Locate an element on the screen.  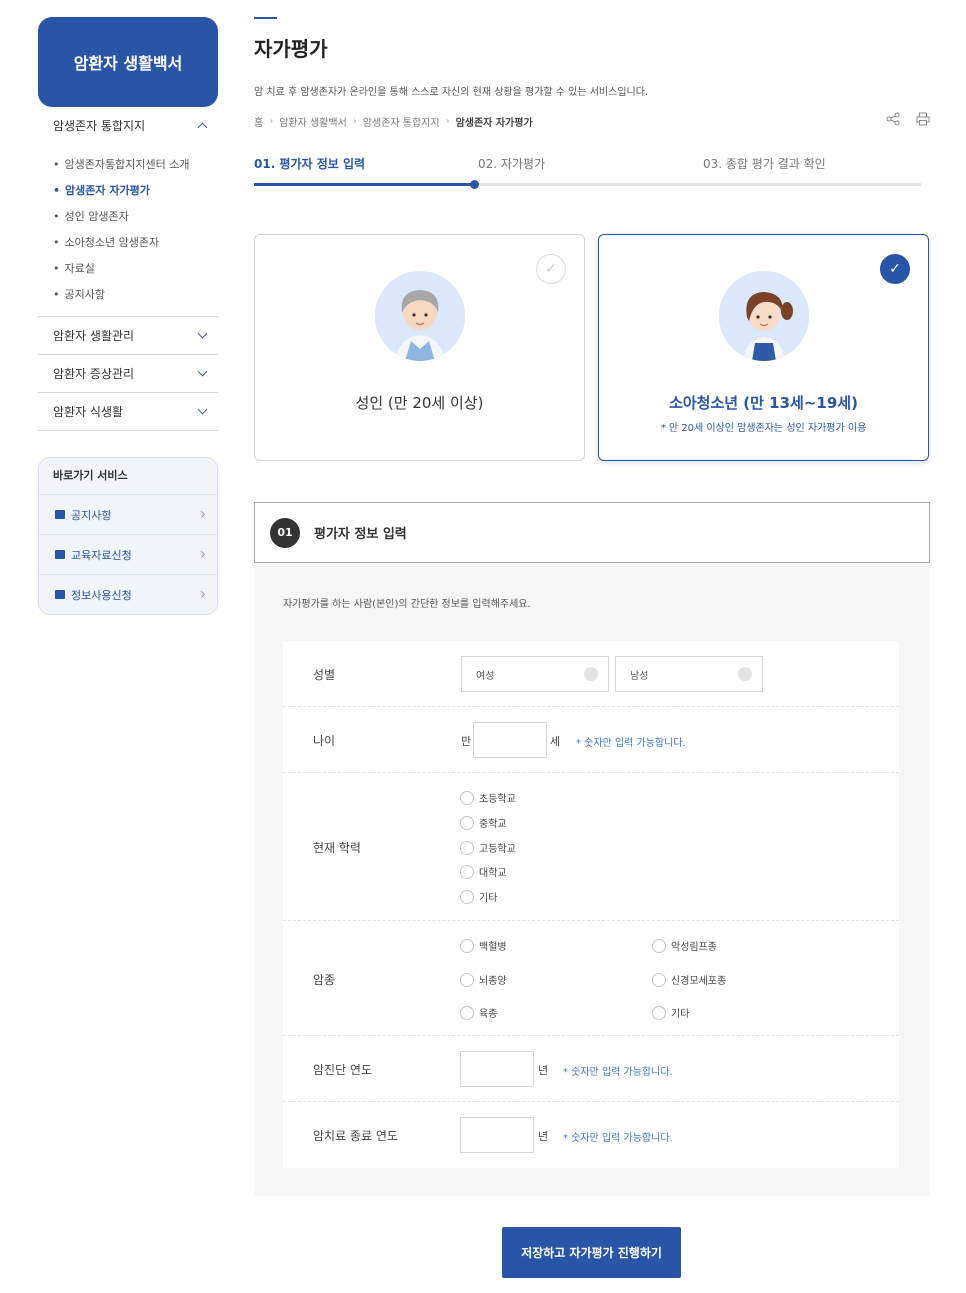
education-label: 현재 학력 is located at coordinates (337, 848).